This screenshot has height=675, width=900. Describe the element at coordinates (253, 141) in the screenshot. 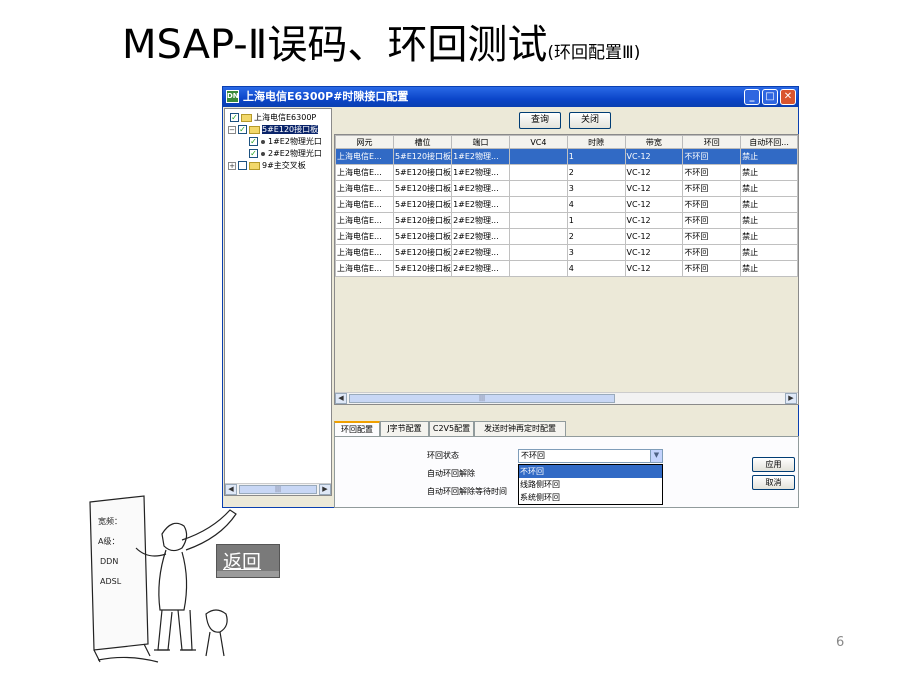

I see `tree-child1-checkbox: ✓` at that location.